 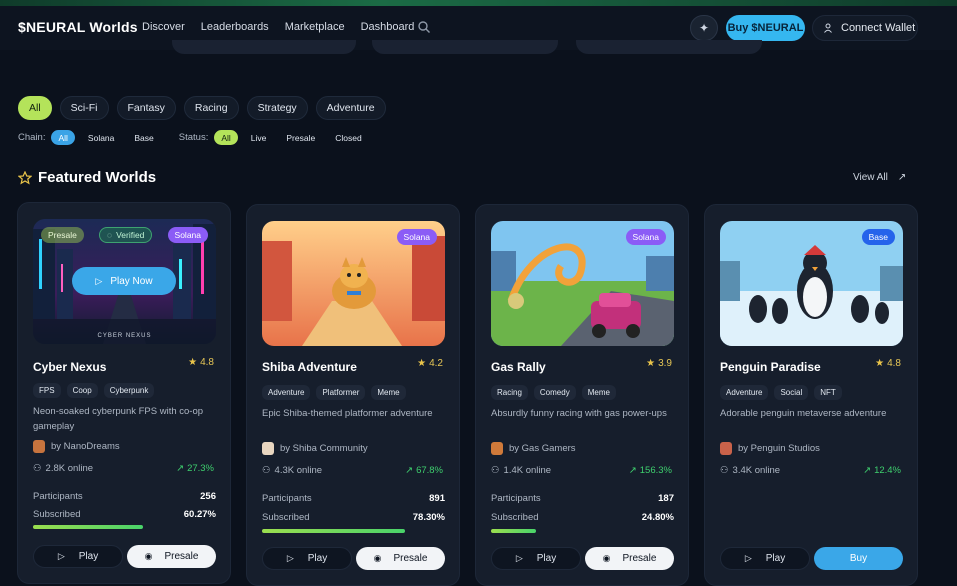 What do you see at coordinates (143, 137) in the screenshot?
I see `chain-chip-base: Base` at bounding box center [143, 137].